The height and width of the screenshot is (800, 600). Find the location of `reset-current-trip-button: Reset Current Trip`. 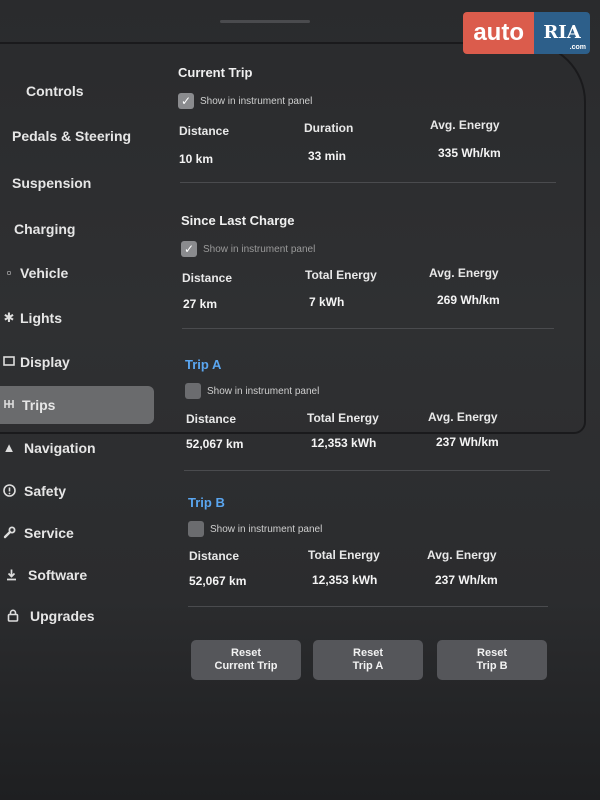

reset-current-trip-button: Reset Current Trip is located at coordinates (246, 660).